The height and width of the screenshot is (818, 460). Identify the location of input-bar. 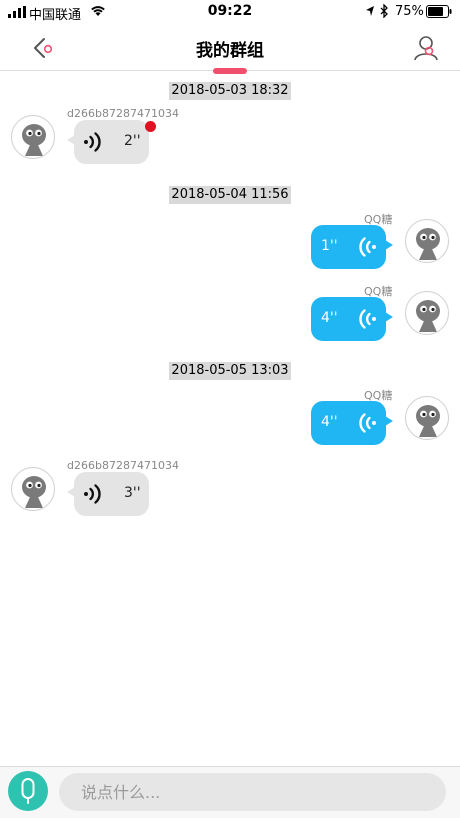
(230, 792).